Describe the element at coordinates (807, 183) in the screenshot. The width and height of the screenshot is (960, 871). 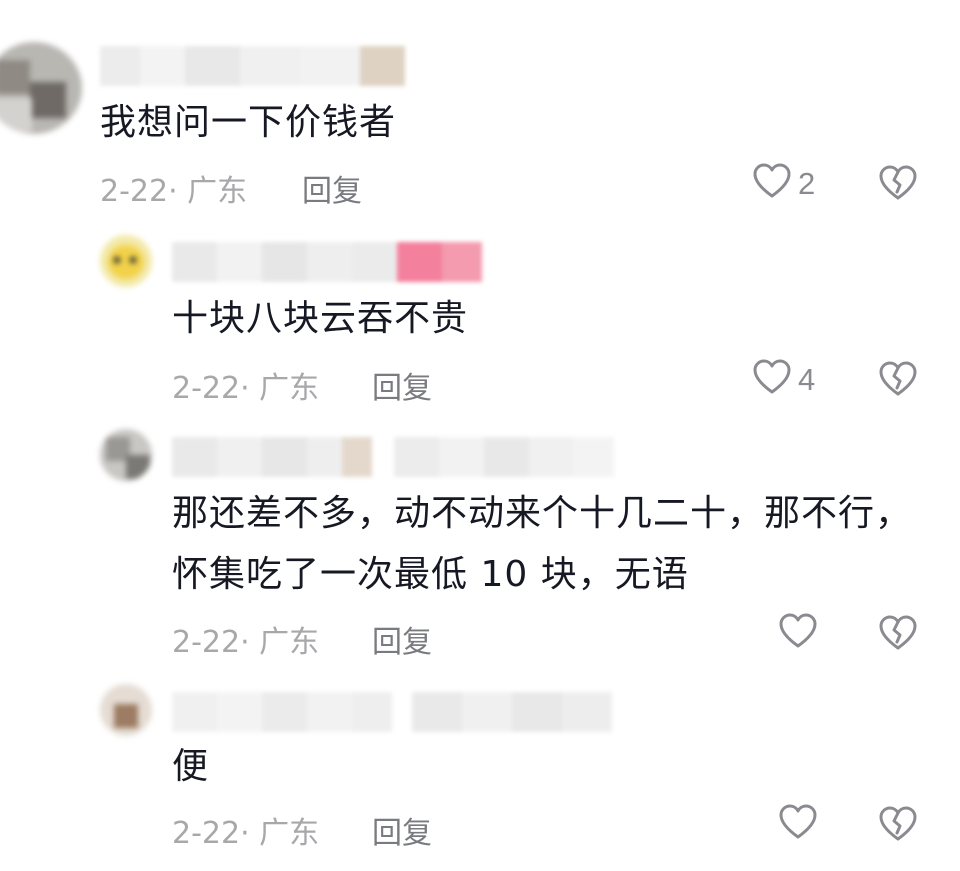
I see `like-count: 2` at that location.